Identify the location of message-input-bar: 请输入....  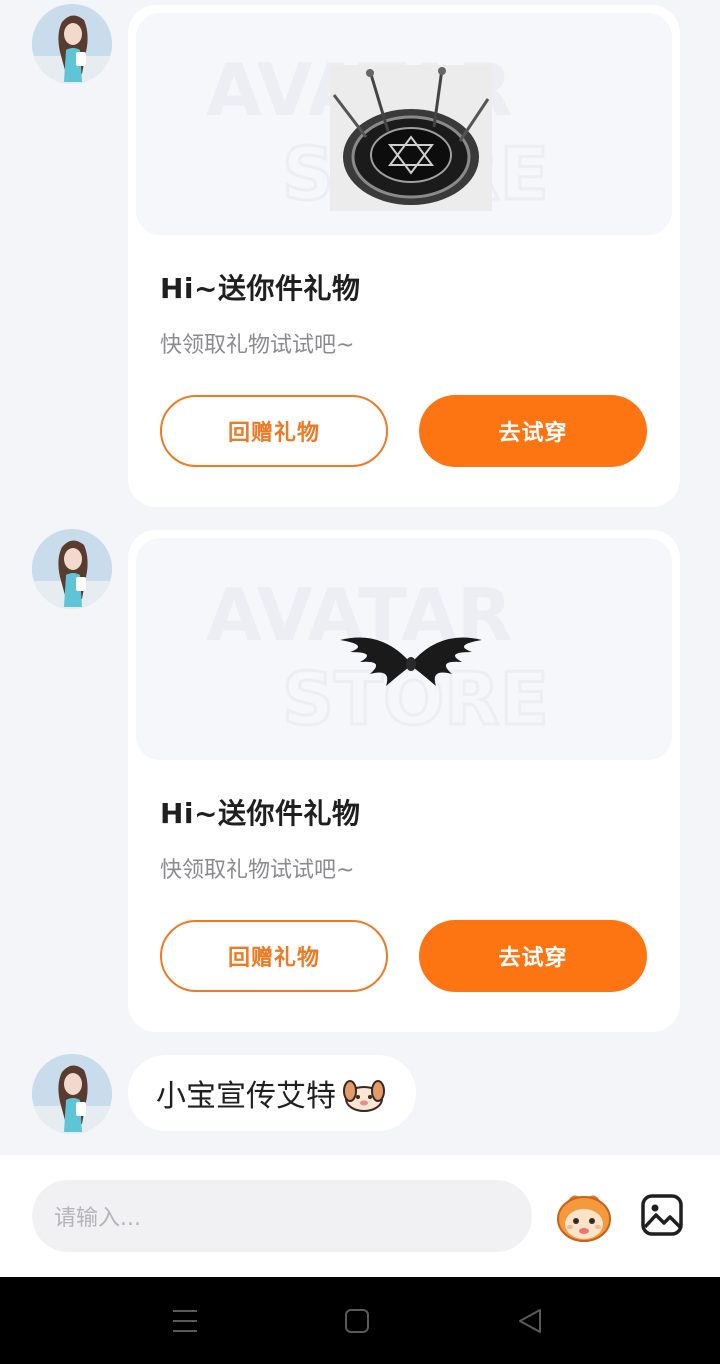
(360, 1216).